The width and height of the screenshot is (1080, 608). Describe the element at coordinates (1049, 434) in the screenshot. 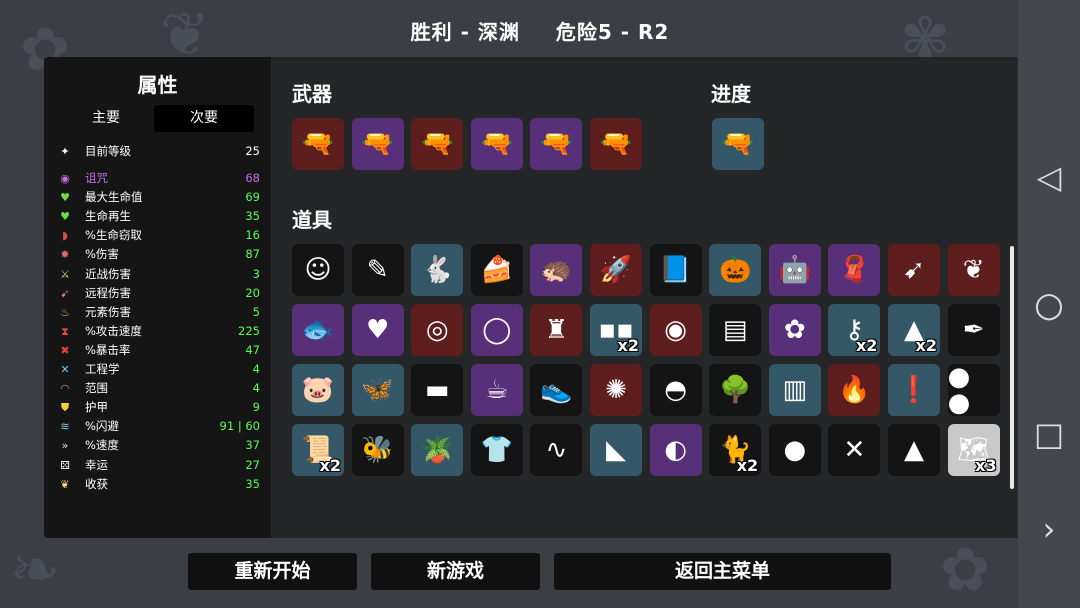

I see `nav-recent-apps-icon: □` at that location.